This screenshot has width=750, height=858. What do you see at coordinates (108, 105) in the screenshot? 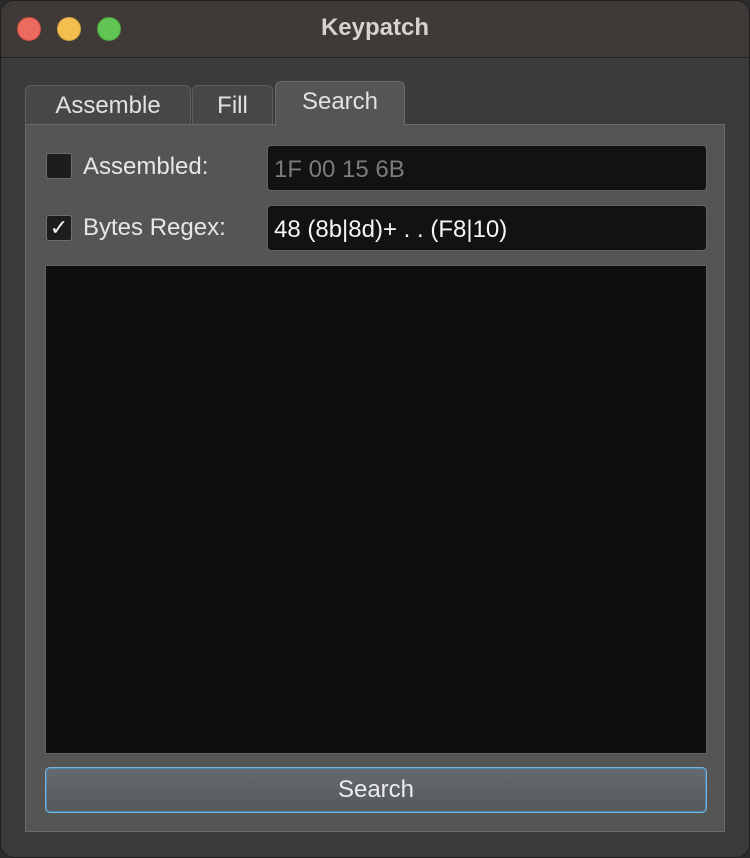
I see `tab-assemble: Assemble` at bounding box center [108, 105].